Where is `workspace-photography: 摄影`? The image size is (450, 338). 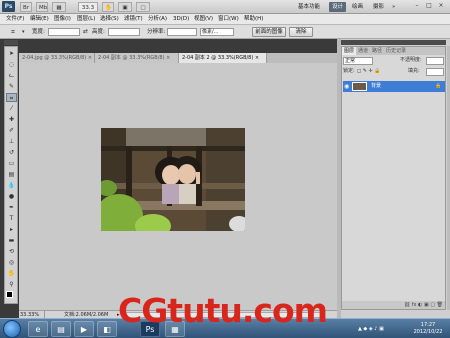 workspace-photography: 摄影 is located at coordinates (378, 7).